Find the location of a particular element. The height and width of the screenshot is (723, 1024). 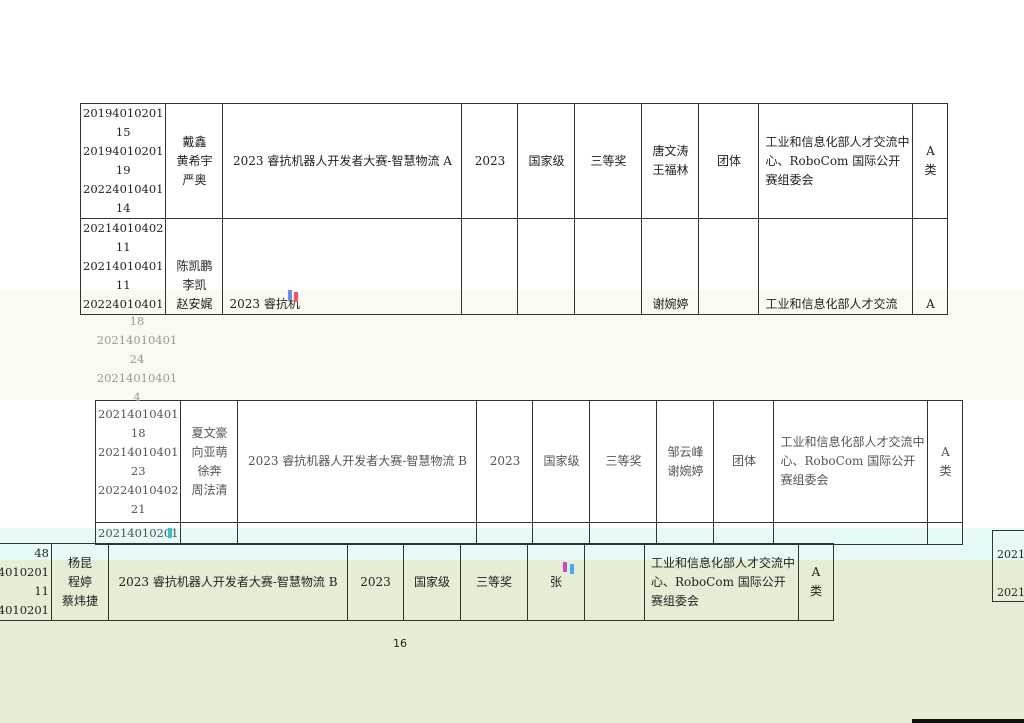

student-names-cell: 戴鑫 黄希宇 严奥 is located at coordinates (194, 161).